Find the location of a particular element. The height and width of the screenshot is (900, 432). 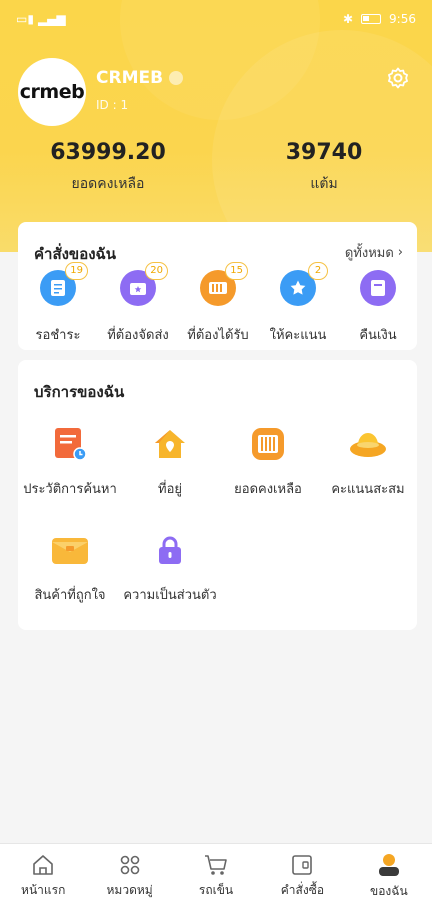

service-label: คะแนนสะสม is located at coordinates (368, 489).